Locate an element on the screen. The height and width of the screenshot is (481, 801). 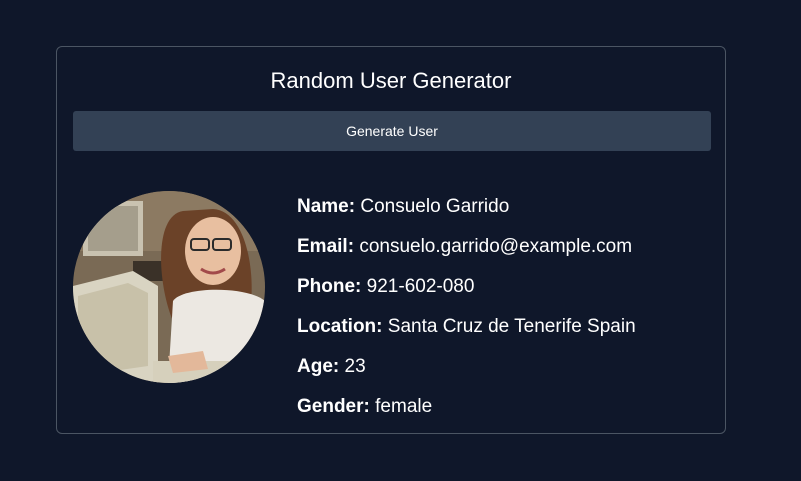
phone-label: Phone: is located at coordinates (329, 286).